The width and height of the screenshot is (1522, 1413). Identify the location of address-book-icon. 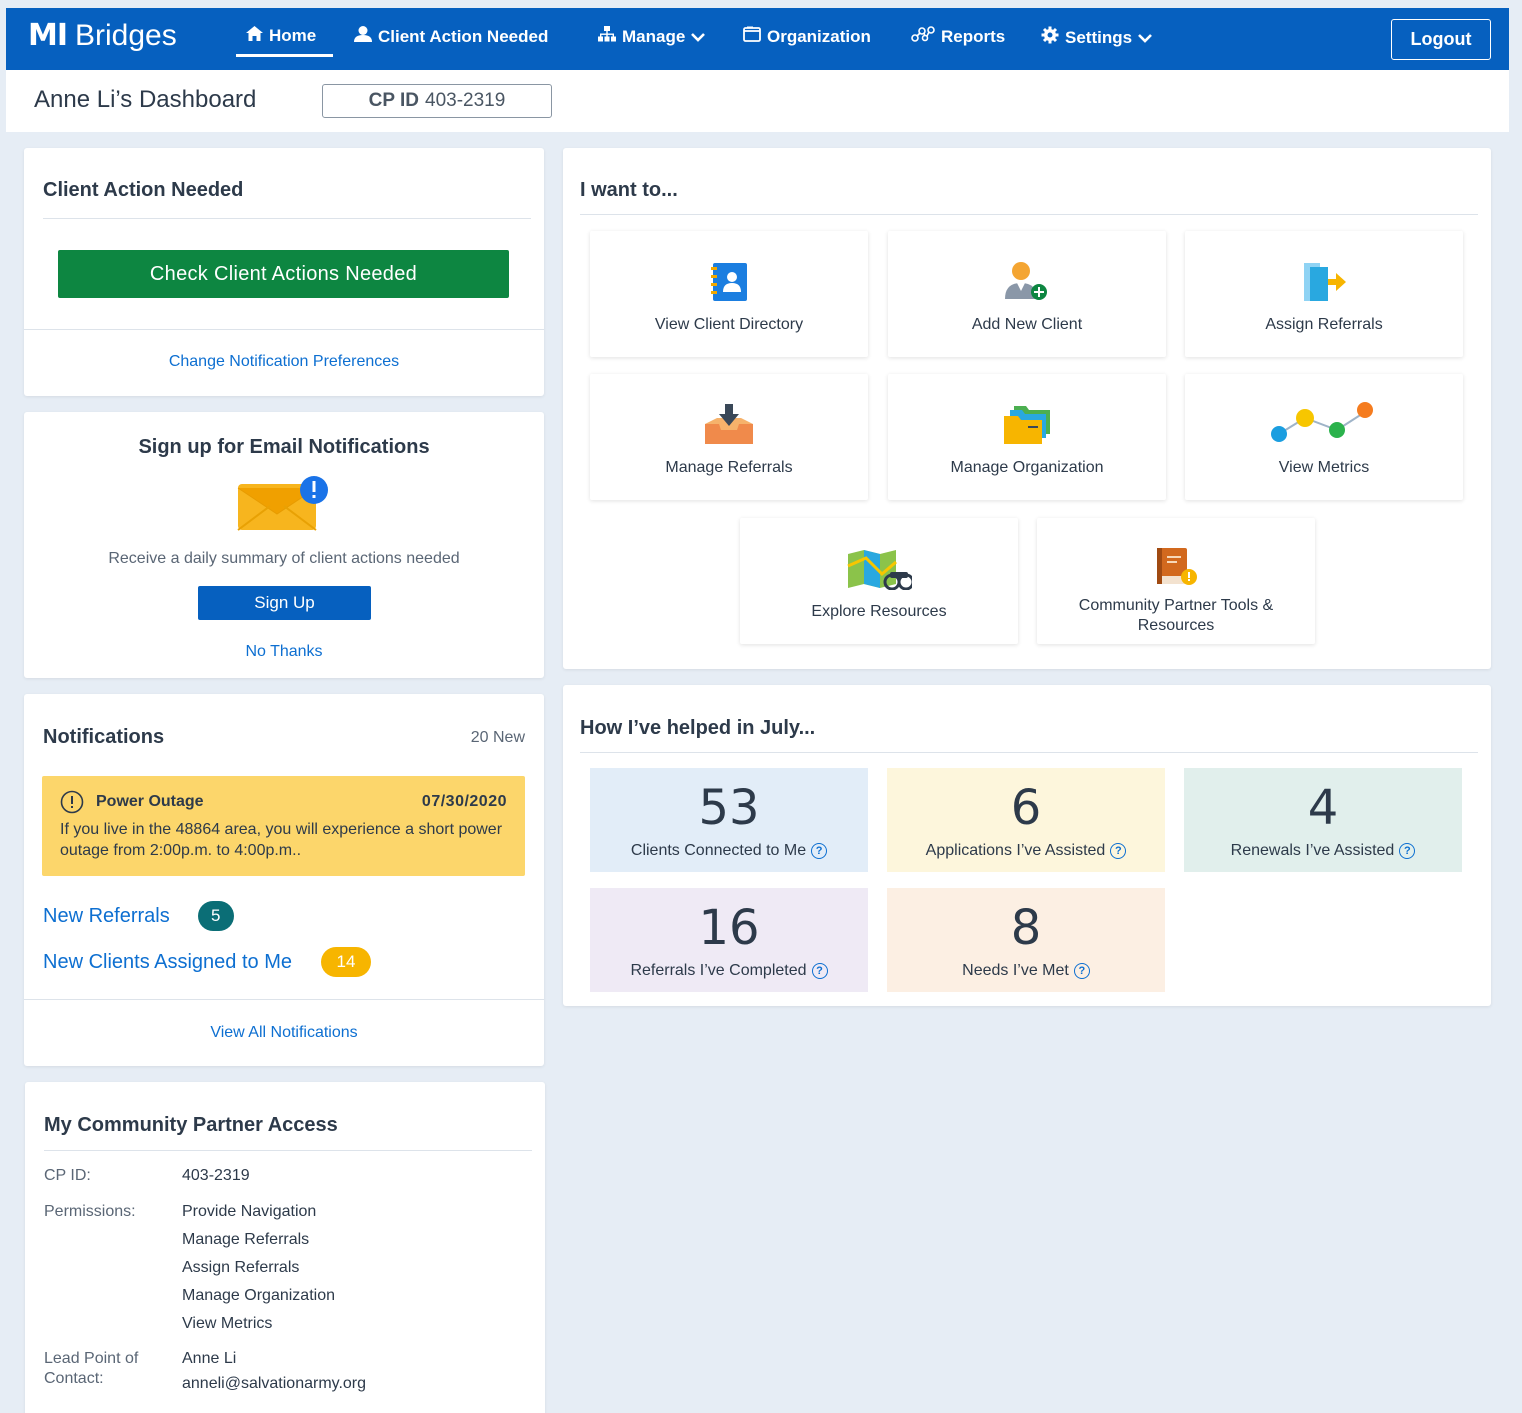
(729, 283).